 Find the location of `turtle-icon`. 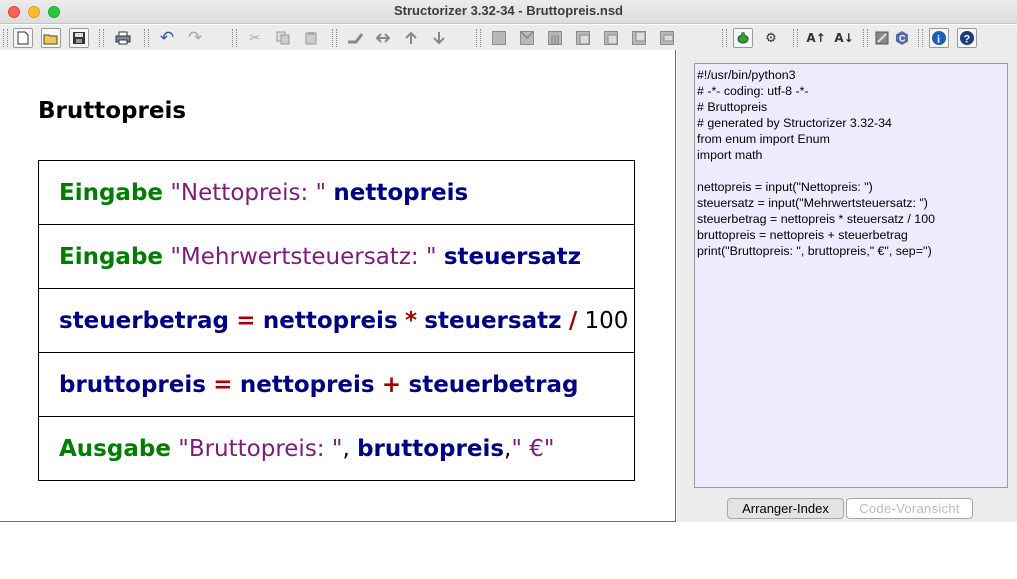

turtle-icon is located at coordinates (743, 38).